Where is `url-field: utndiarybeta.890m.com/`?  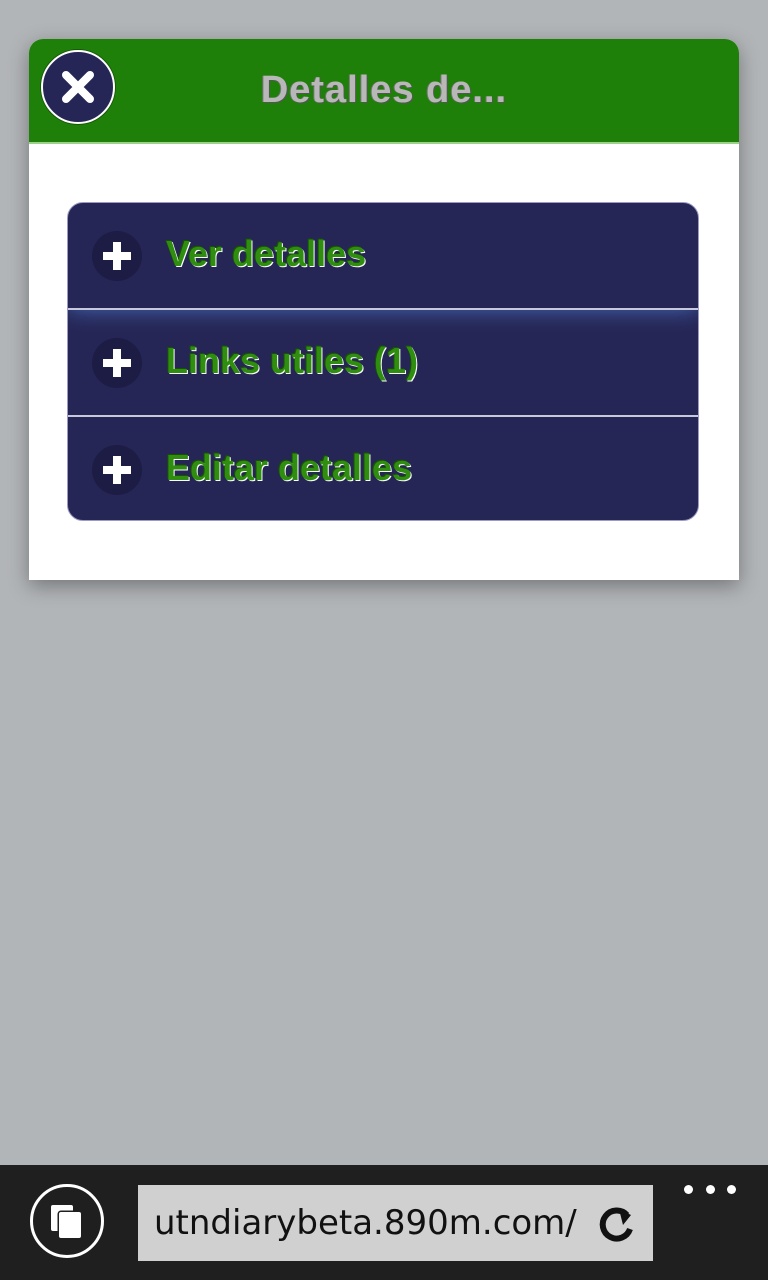 url-field: utndiarybeta.890m.com/ is located at coordinates (395, 1223).